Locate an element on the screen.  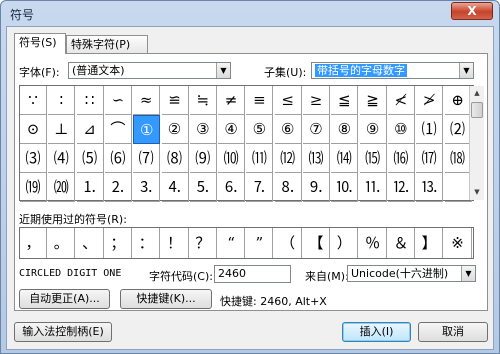
symbol-cell: ⑼ is located at coordinates (203, 158).